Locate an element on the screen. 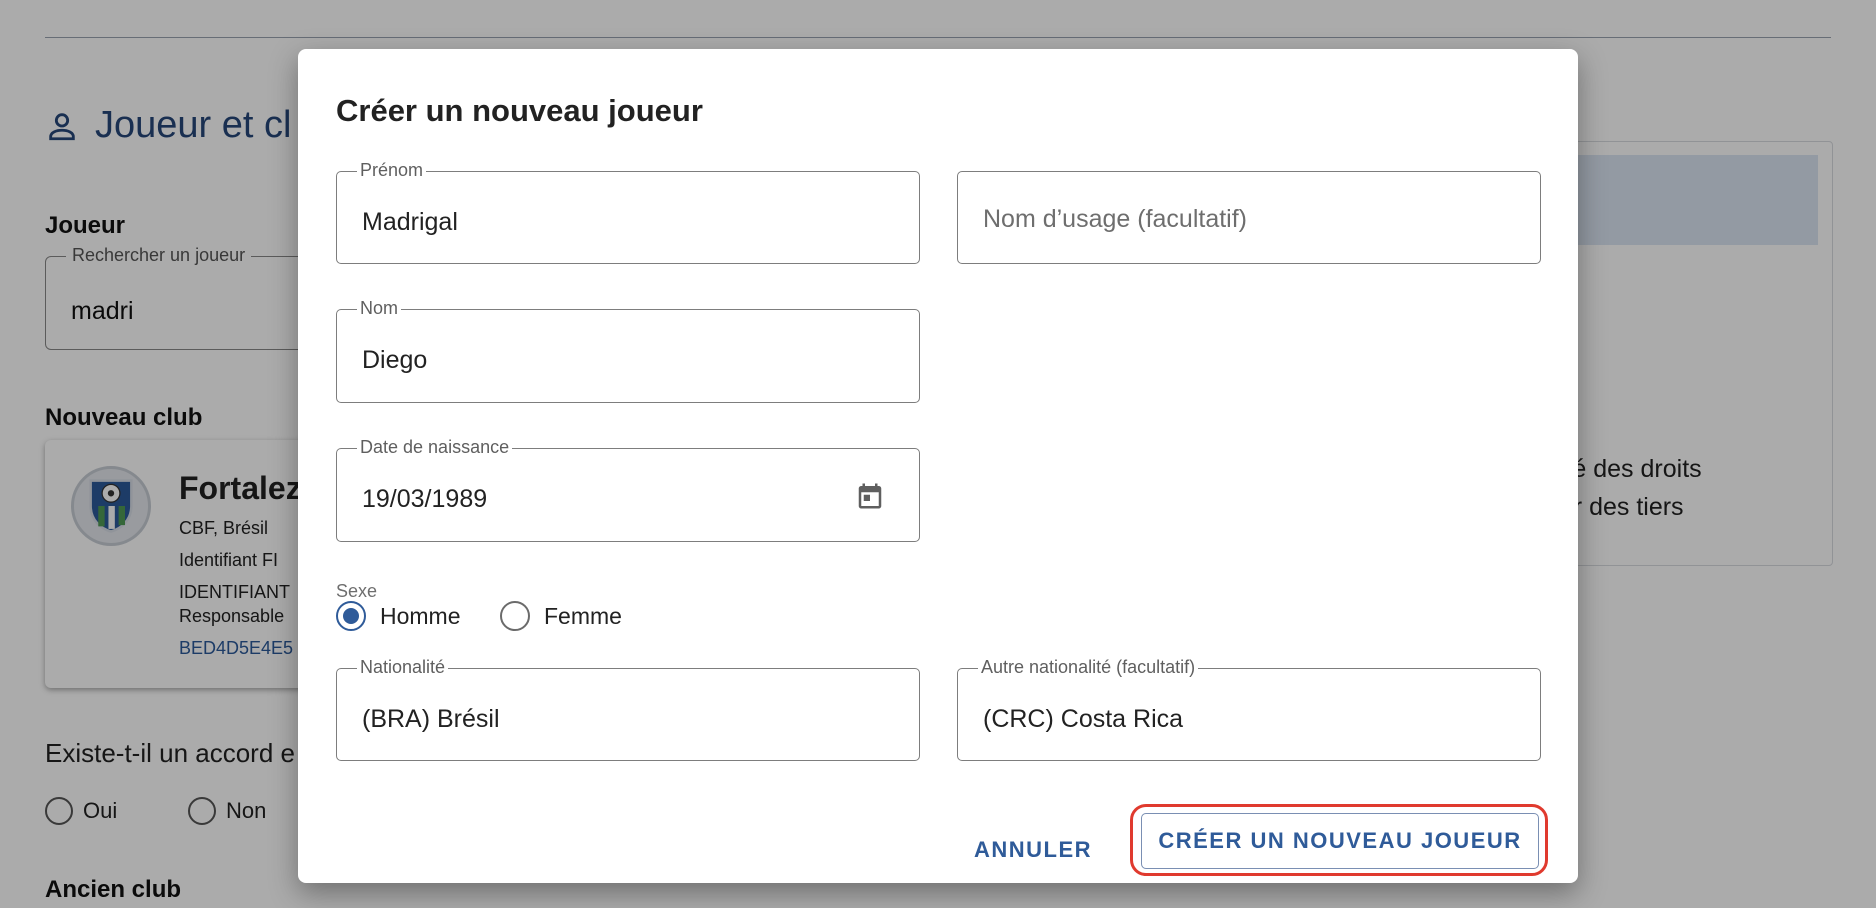 The height and width of the screenshot is (908, 1876). cancel-button: ANNULER is located at coordinates (1033, 850).